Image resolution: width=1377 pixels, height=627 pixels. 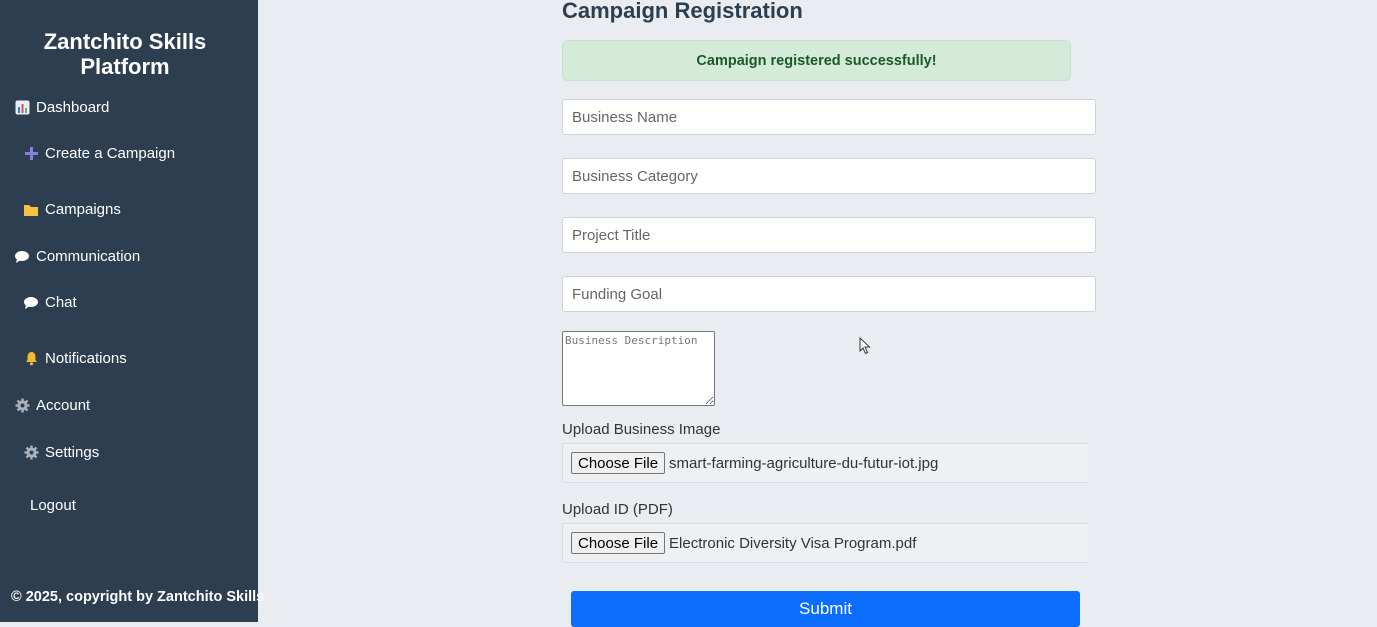 What do you see at coordinates (829, 235) in the screenshot?
I see `project-title-input` at bounding box center [829, 235].